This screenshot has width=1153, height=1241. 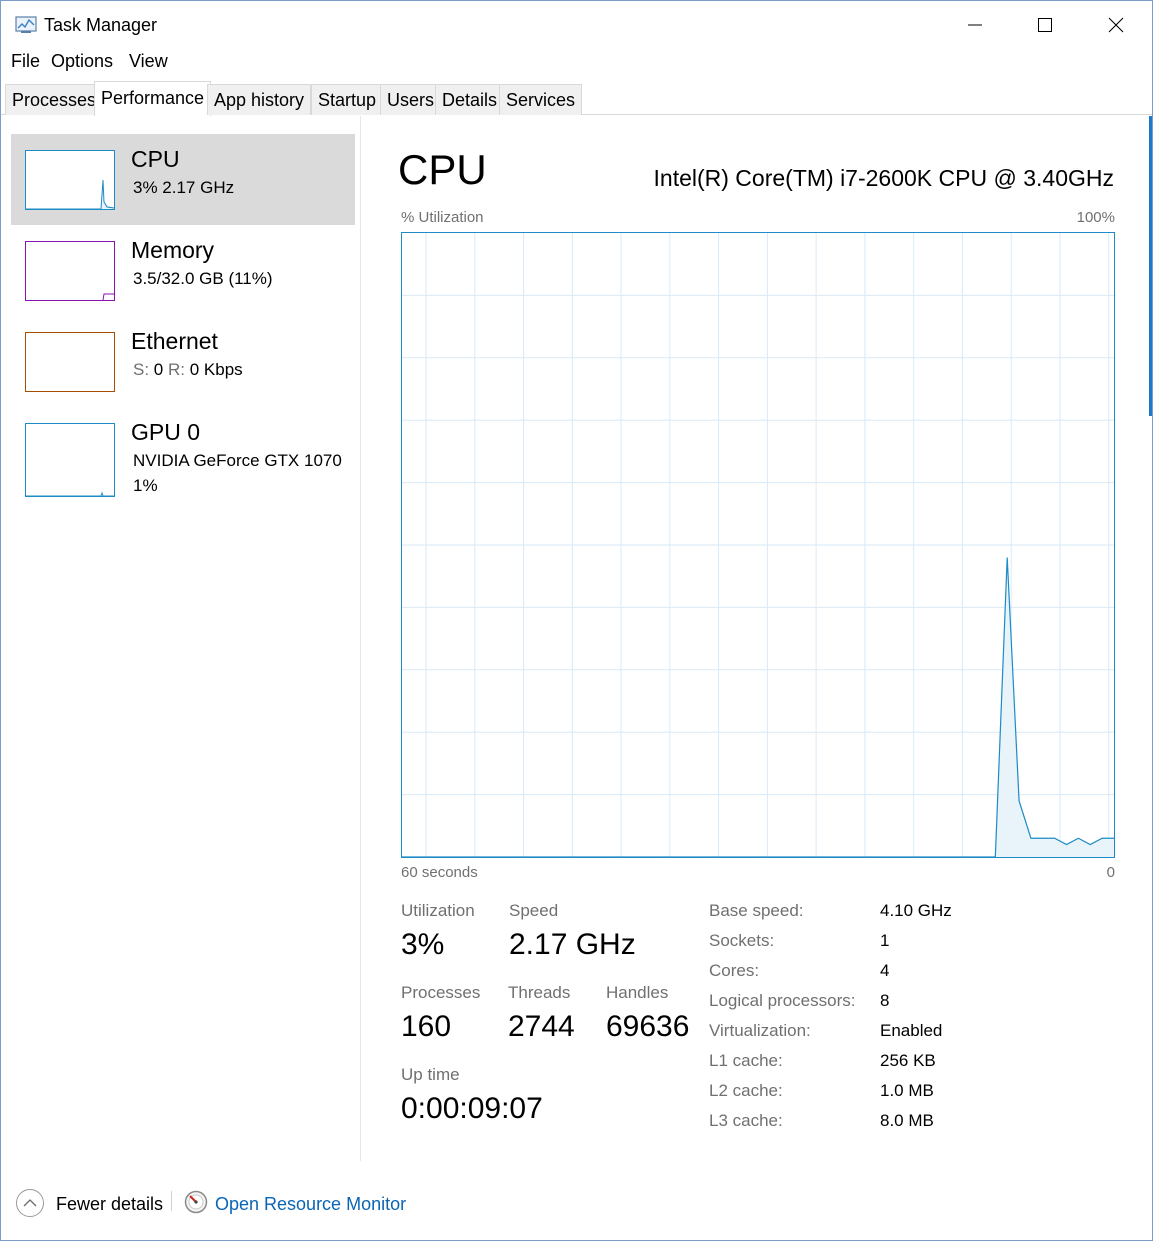 I want to click on footer-bar: Fewer details Open Resource Monitor, so click(x=576, y=1201).